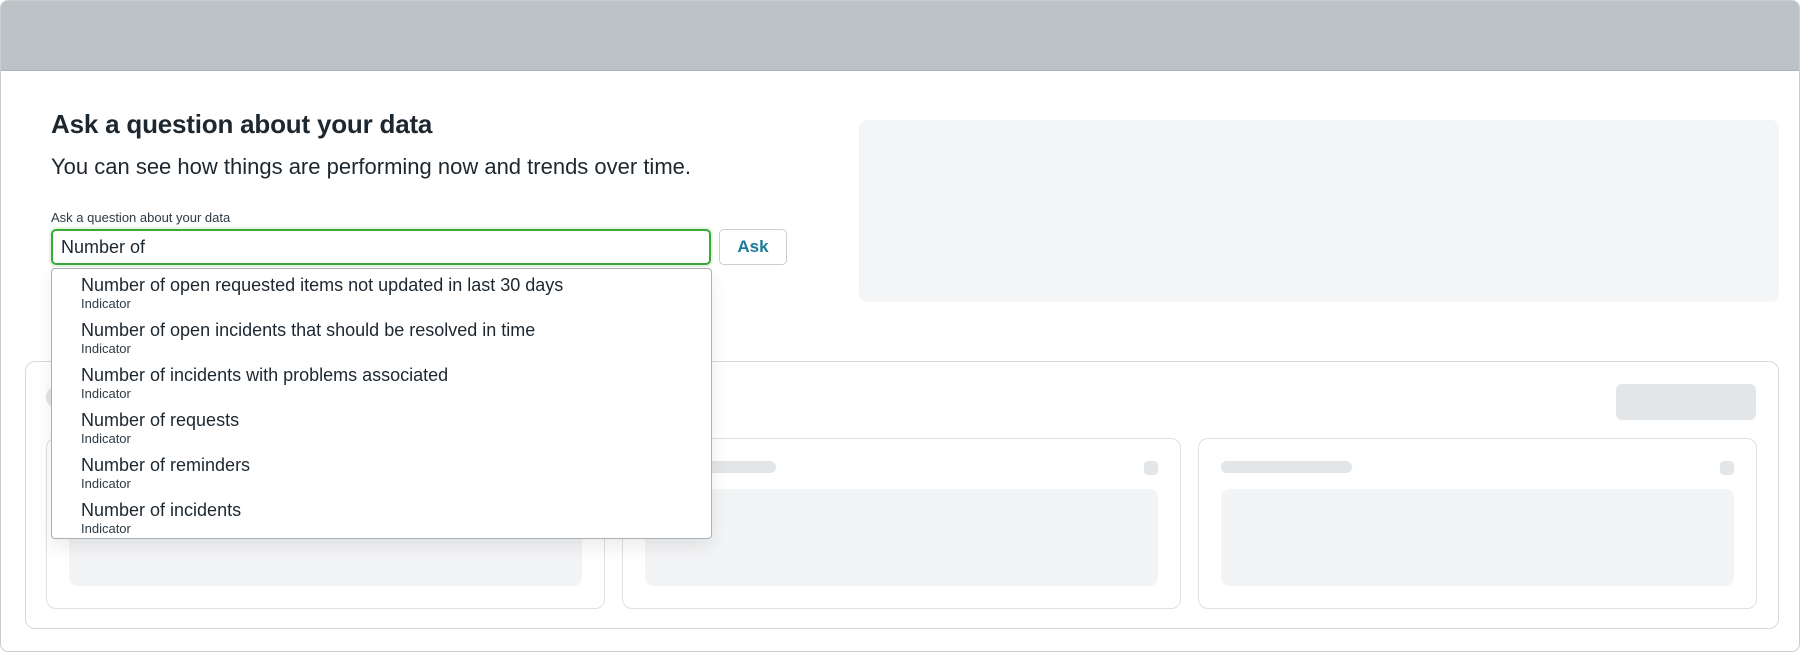  I want to click on suggestion-title: Number of requests, so click(160, 420).